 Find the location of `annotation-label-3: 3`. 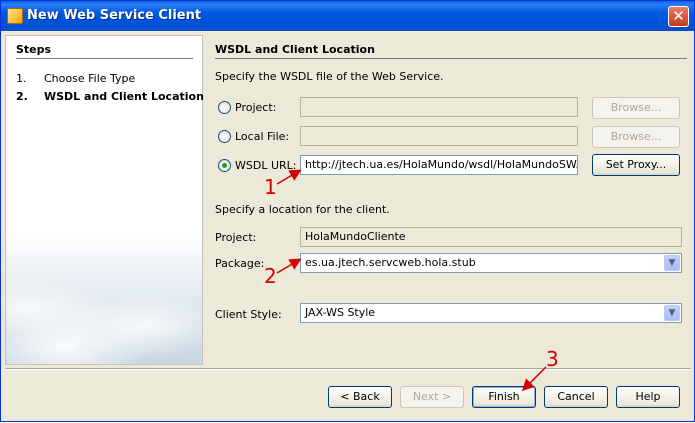

annotation-label-3: 3 is located at coordinates (552, 359).